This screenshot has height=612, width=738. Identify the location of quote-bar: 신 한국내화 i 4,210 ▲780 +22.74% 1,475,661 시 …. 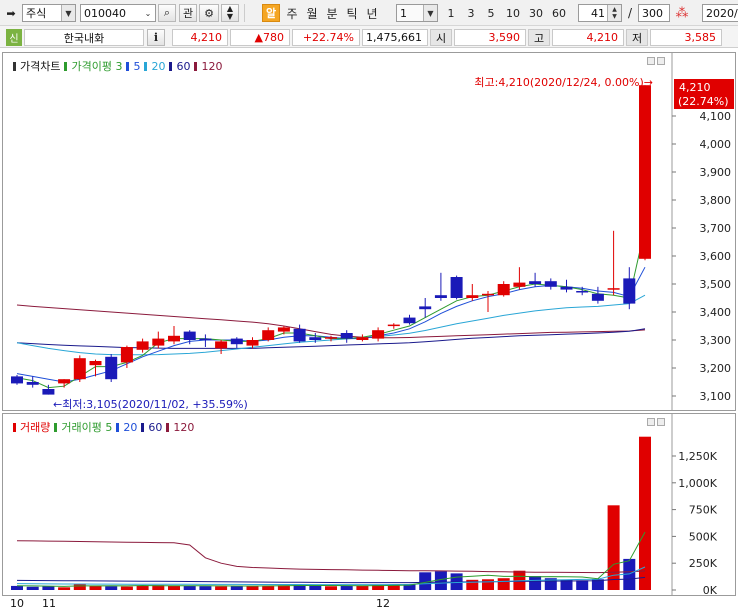
(369, 37).